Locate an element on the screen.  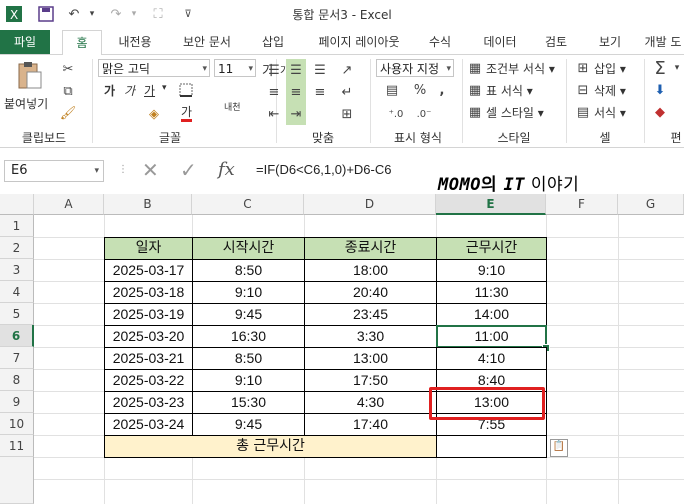
increase-decimal-icon: ⁺.0 is located at coordinates (396, 114).